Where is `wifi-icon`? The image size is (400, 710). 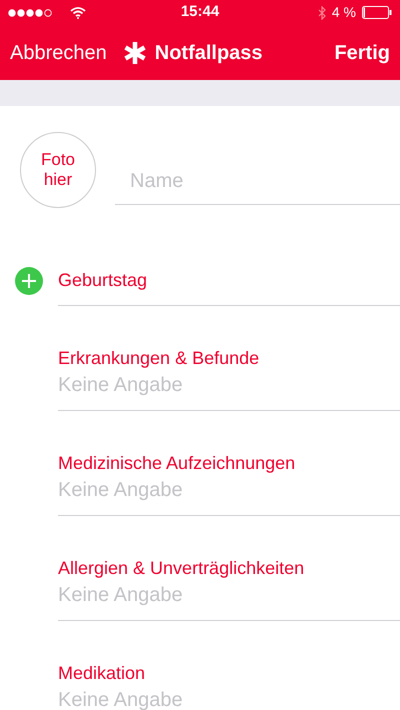
wifi-icon is located at coordinates (78, 12).